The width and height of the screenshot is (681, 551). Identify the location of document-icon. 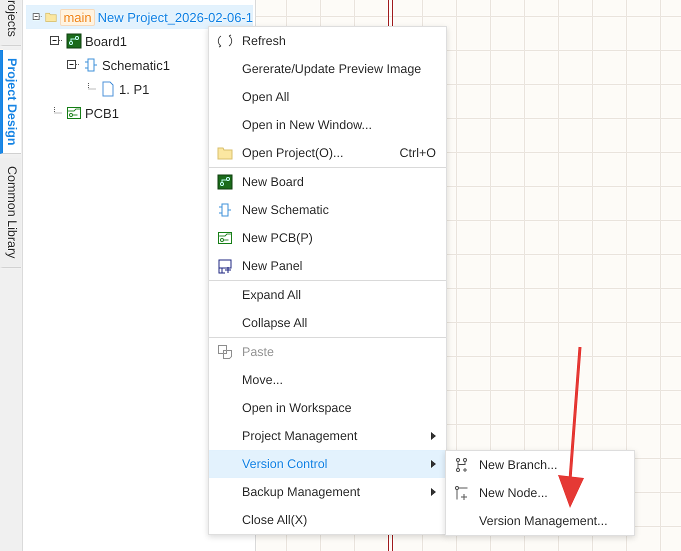
(108, 89).